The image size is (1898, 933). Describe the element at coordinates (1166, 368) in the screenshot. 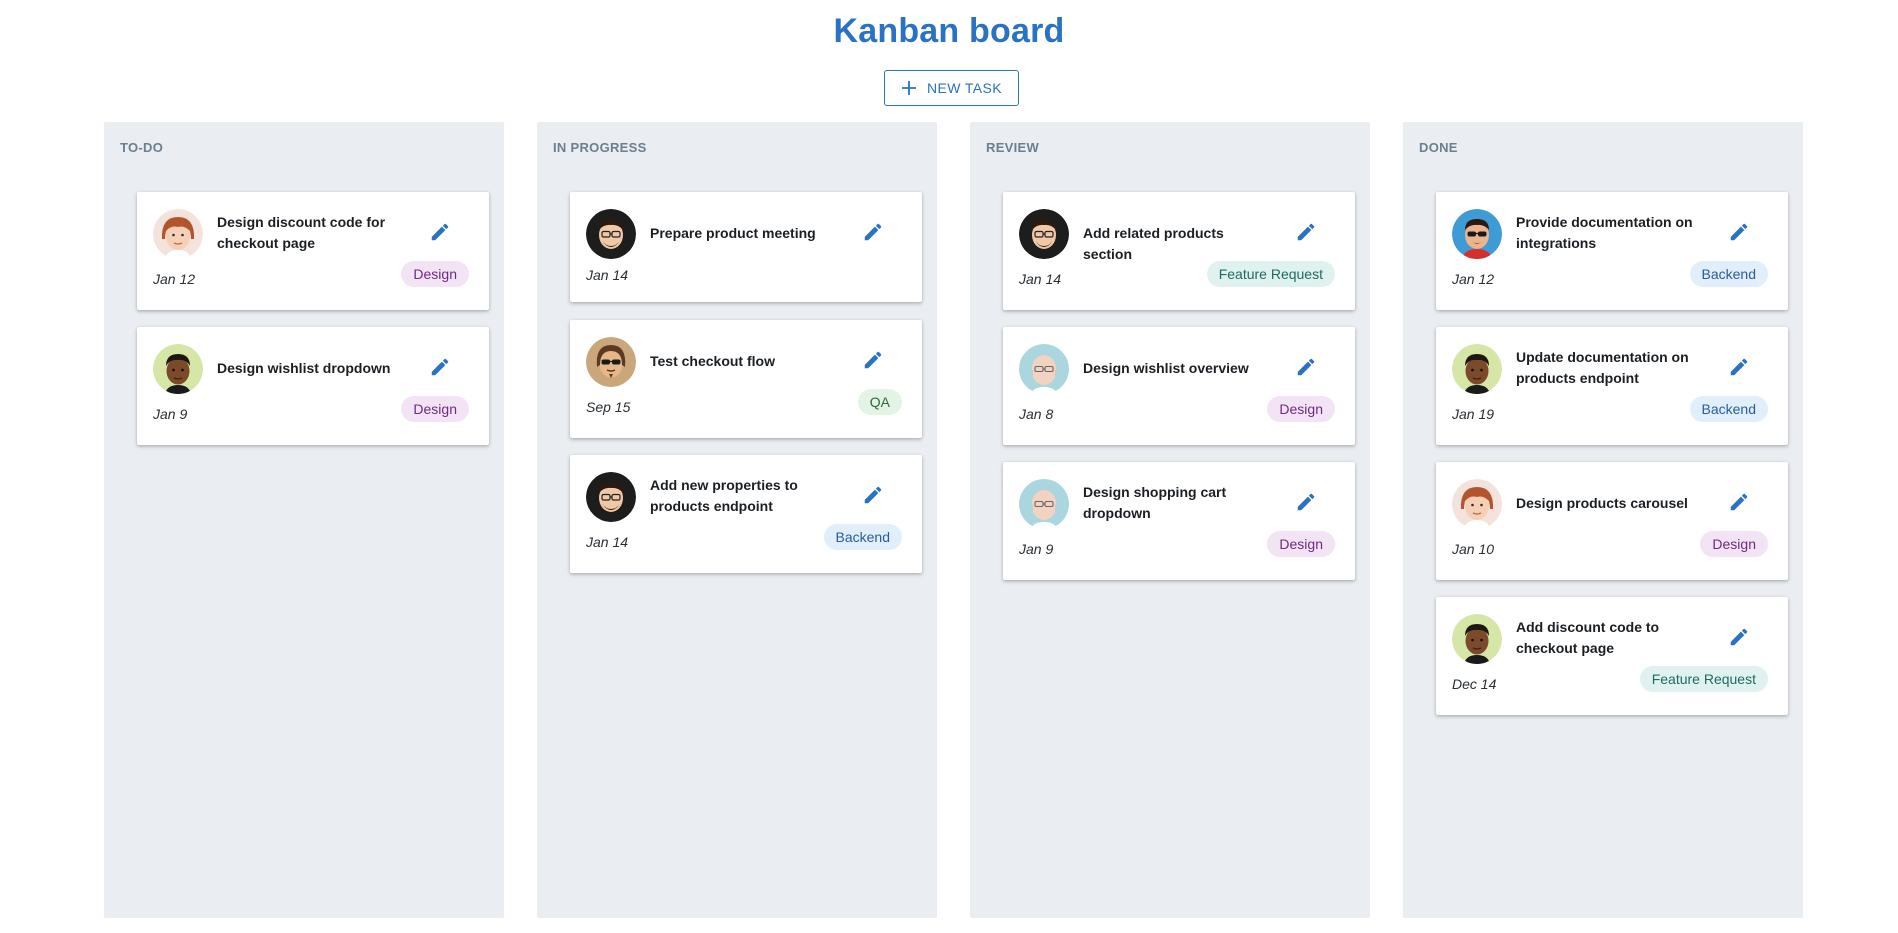

I see `card-title: Design wishlist overview` at that location.